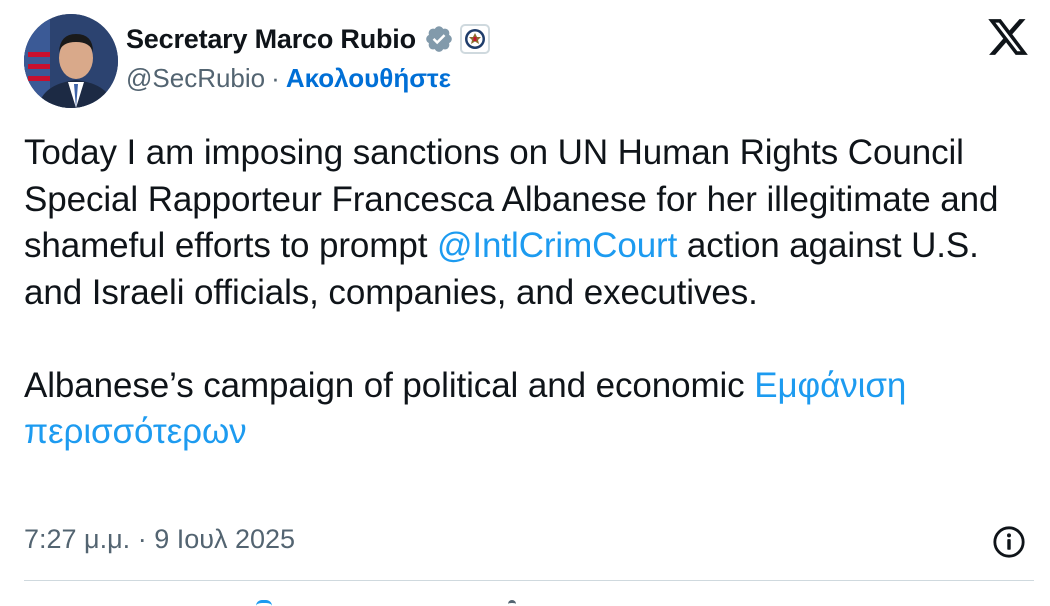  I want to click on mention-link: @IntlCrimCourt, so click(557, 245).